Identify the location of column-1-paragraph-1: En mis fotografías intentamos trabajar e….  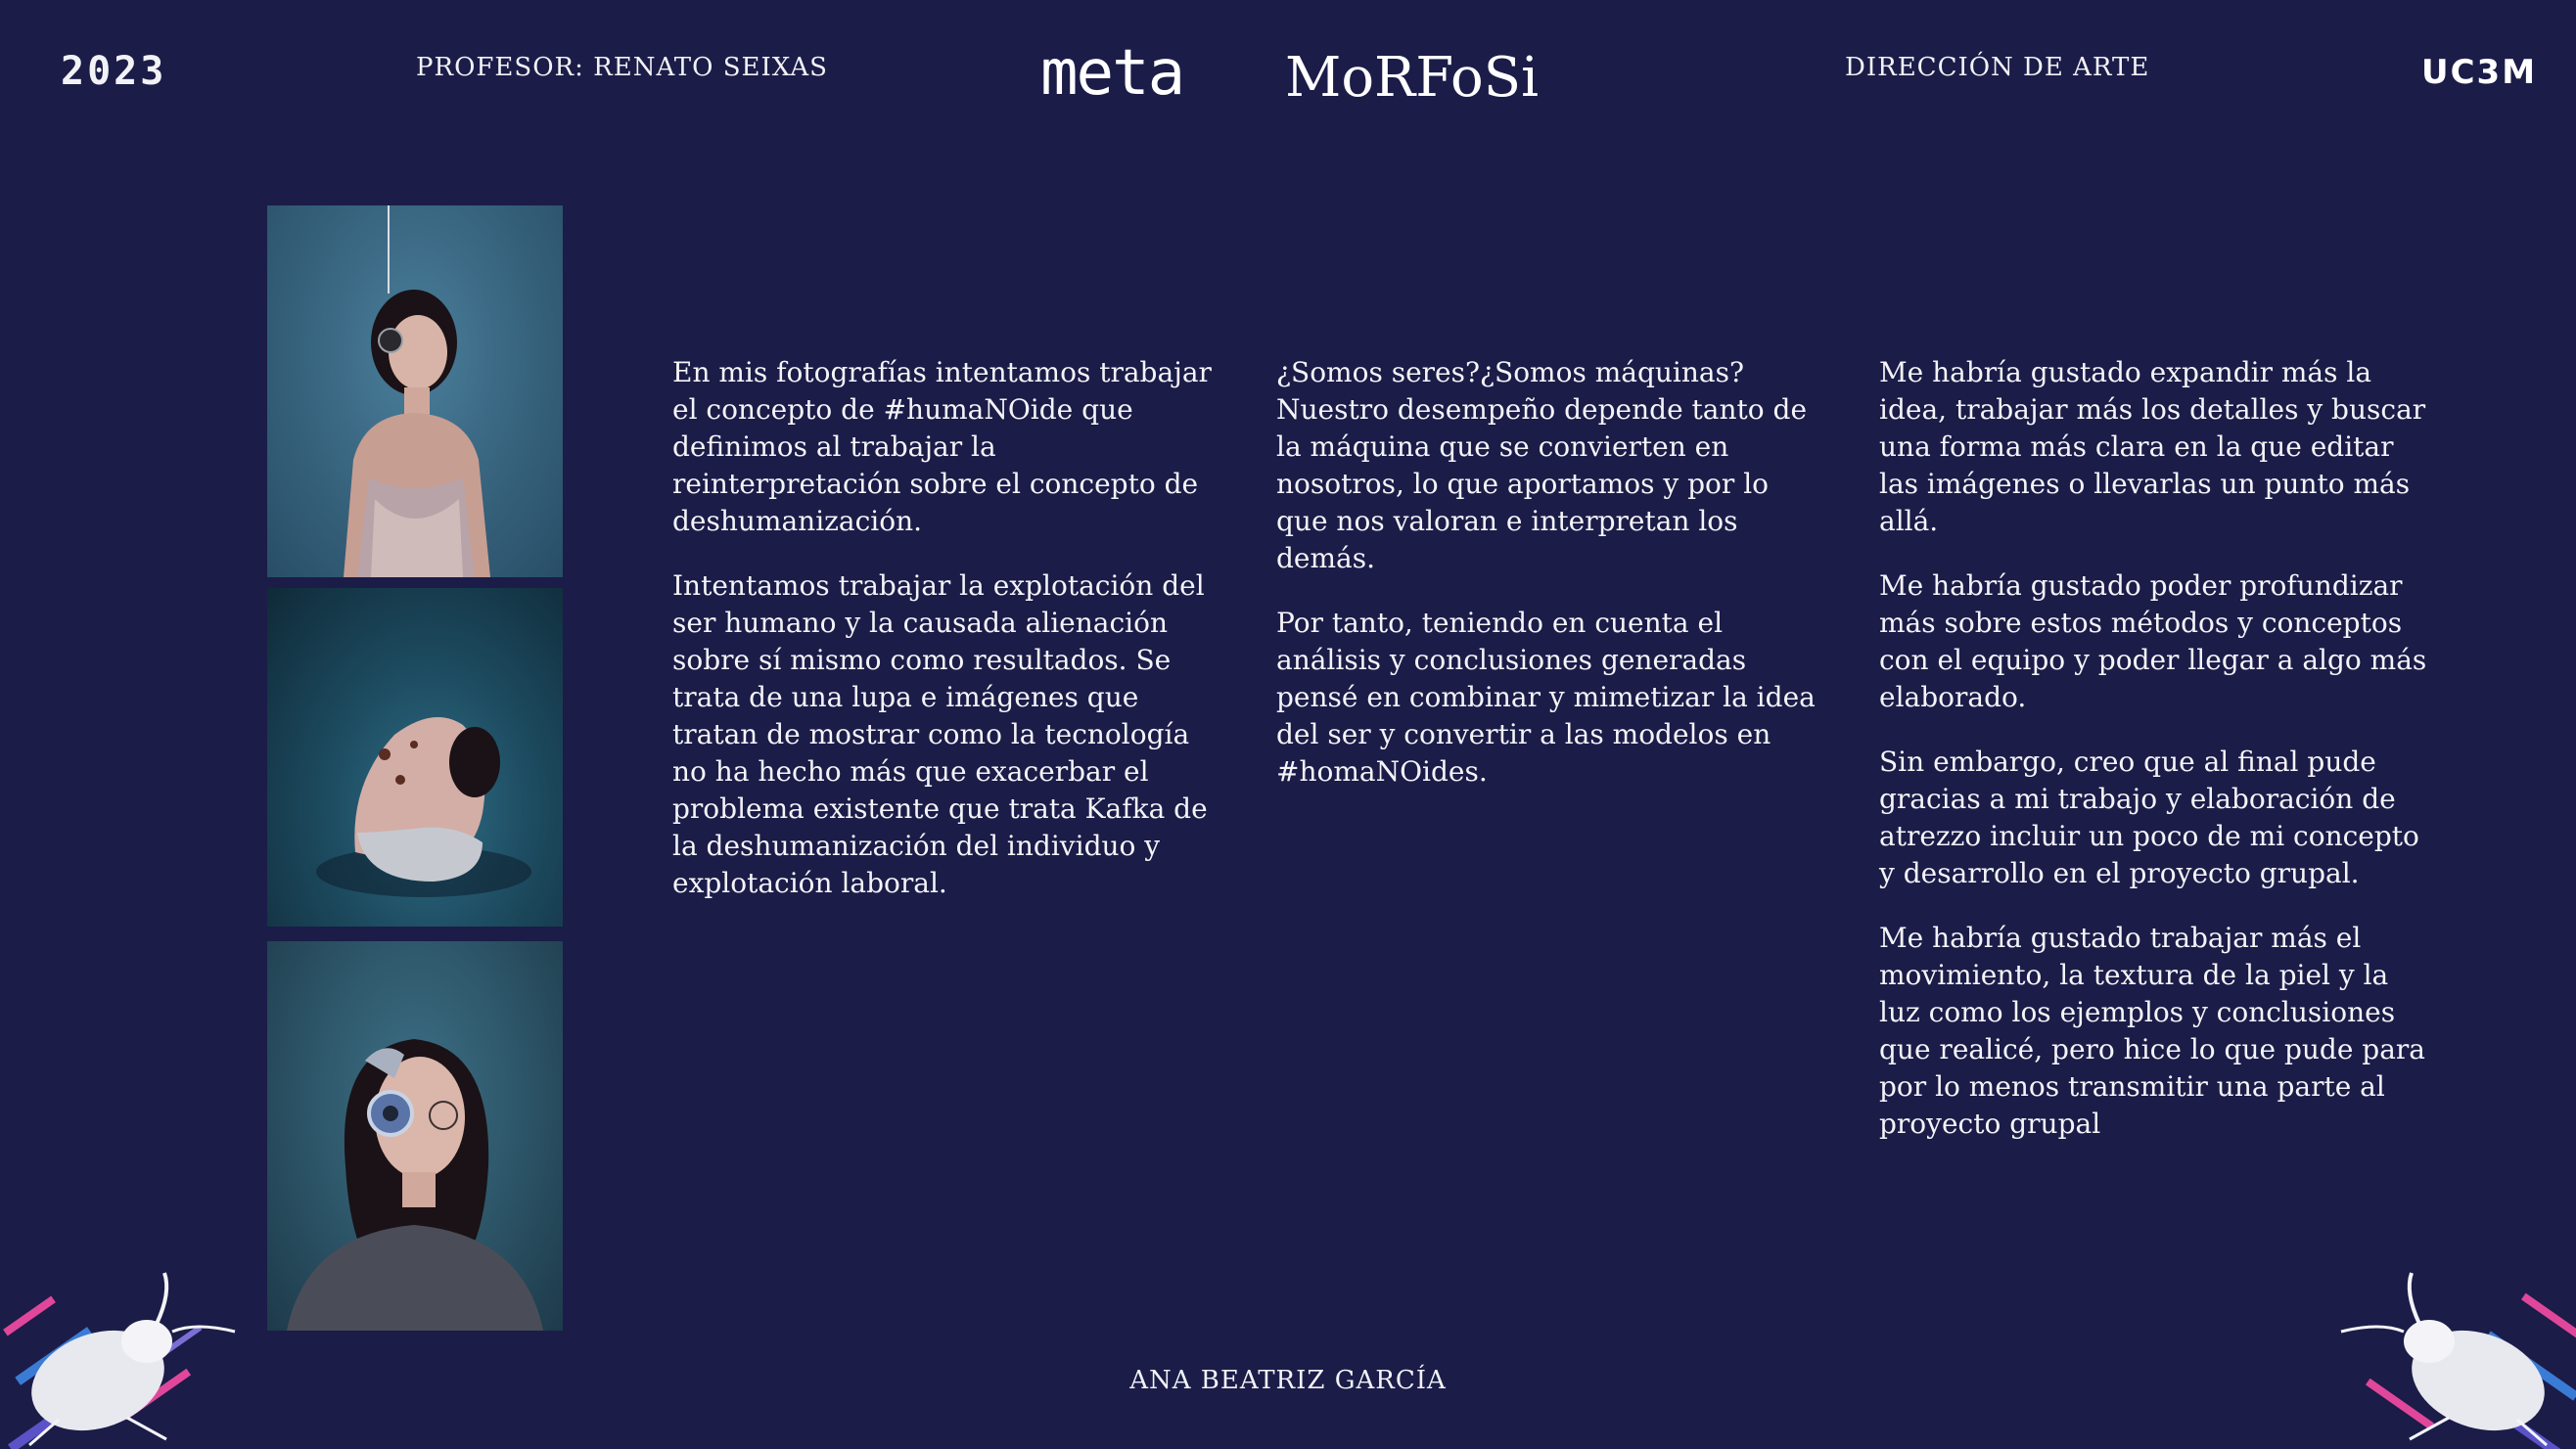
(942, 447).